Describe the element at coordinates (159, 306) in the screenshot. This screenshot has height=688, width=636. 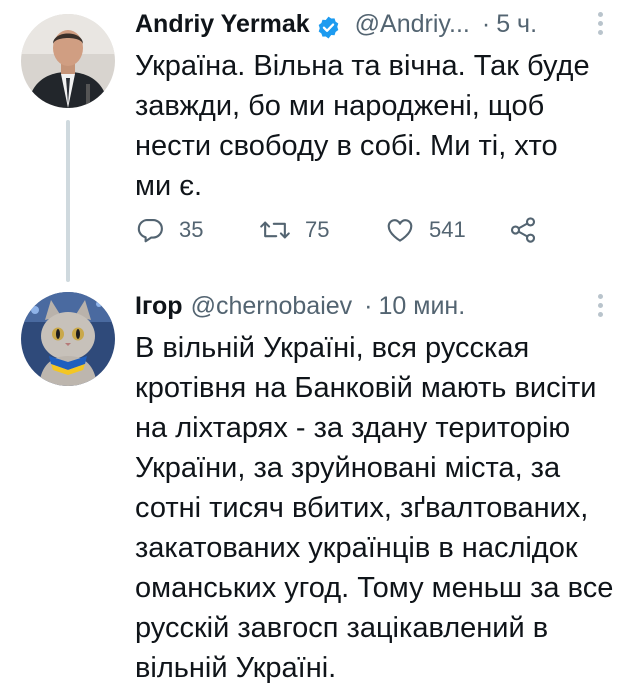
I see `author-name: Ігор` at that location.